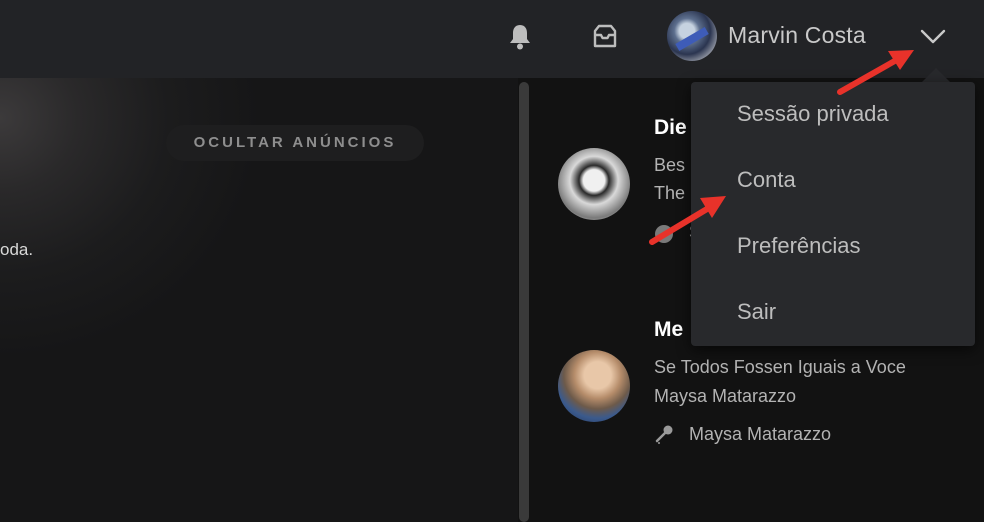 The width and height of the screenshot is (984, 522). Describe the element at coordinates (295, 143) in the screenshot. I see `hide-ads-button: OCULTAR ANÚNCIOS` at that location.